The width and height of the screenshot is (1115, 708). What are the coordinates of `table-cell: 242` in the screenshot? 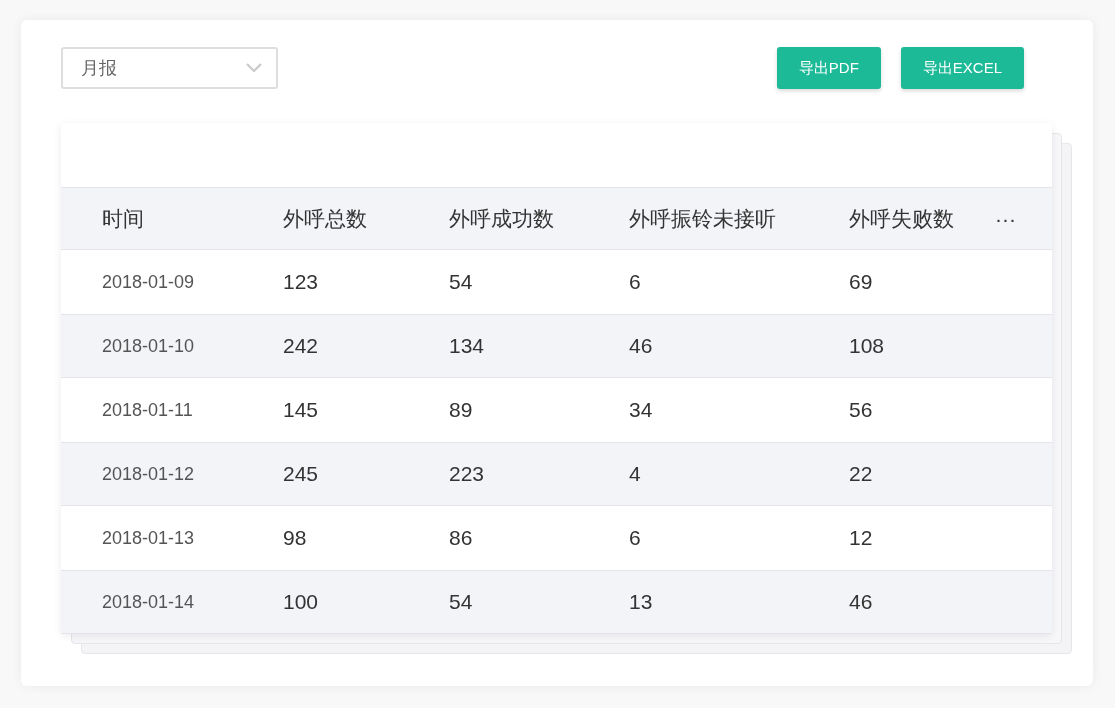 It's located at (301, 346).